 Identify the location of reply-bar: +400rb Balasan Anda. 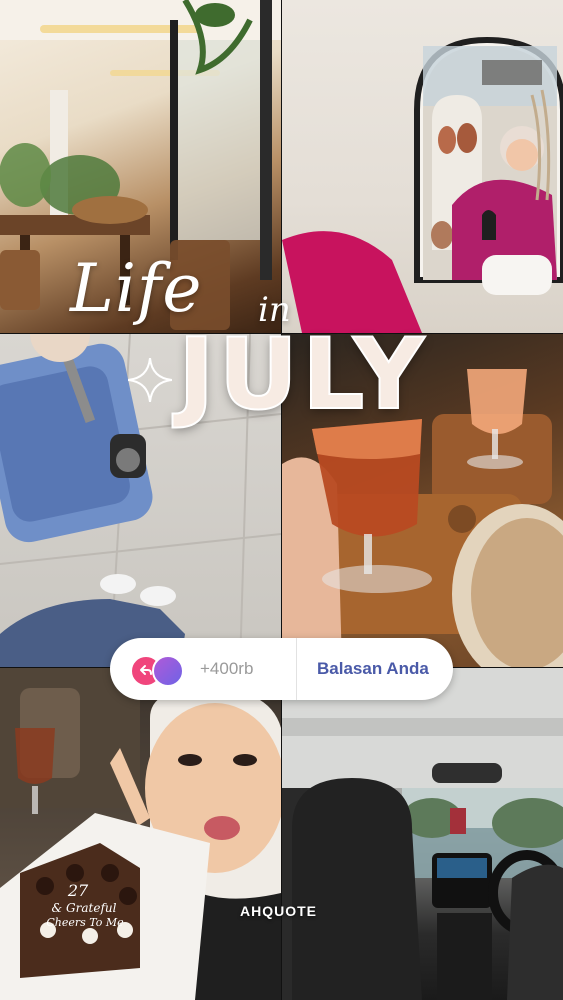
(281, 669).